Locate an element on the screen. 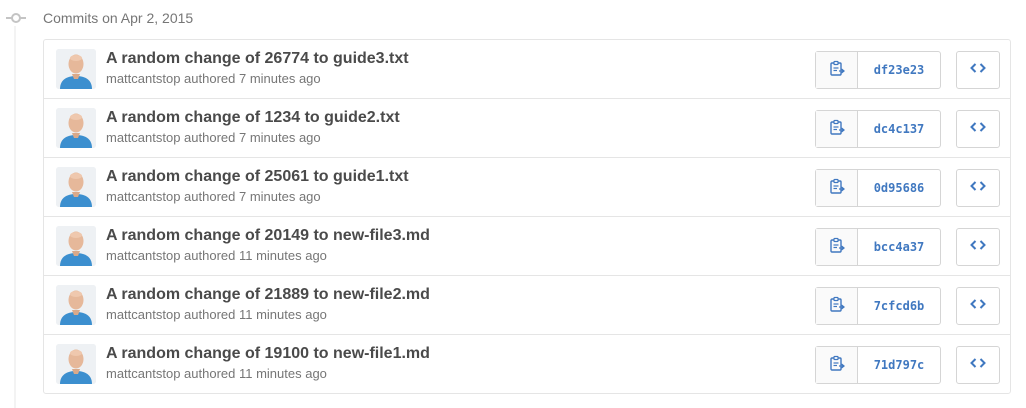  commit-title-link: A random change of 20149 to new-file3.md is located at coordinates (268, 236).